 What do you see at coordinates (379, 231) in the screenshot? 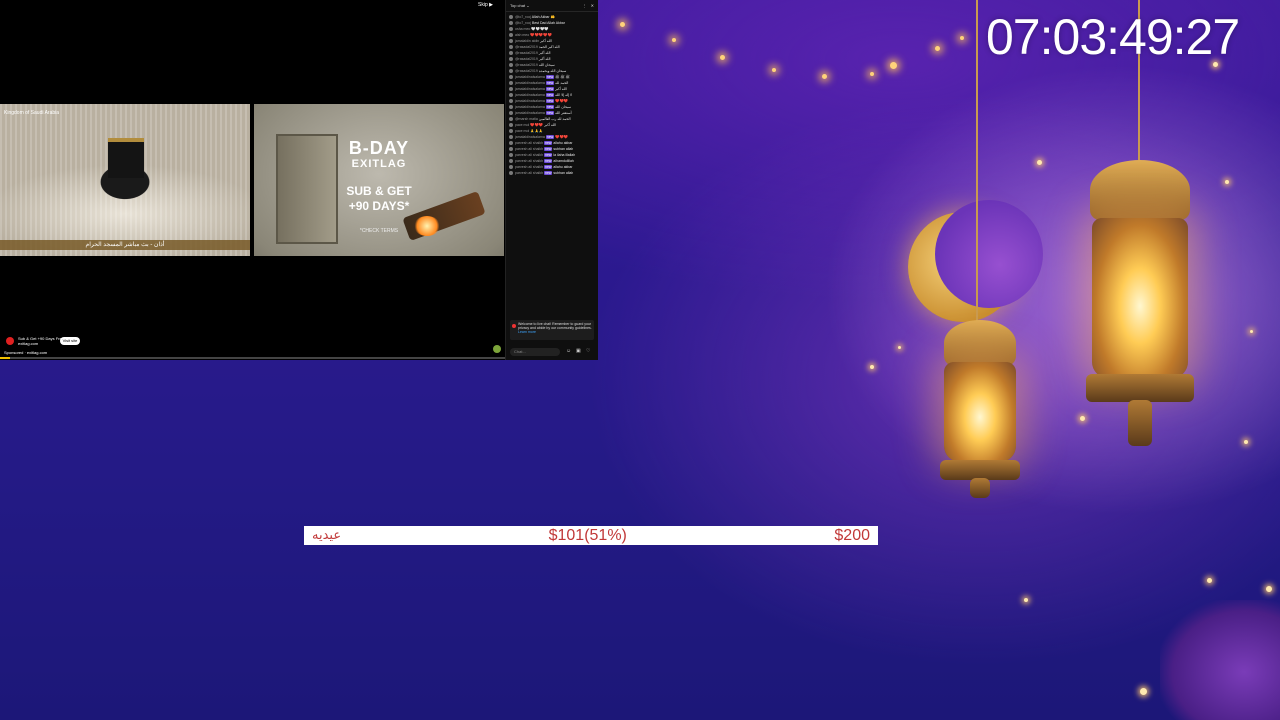
I see `ad-terms: *CHECK TERMS` at bounding box center [379, 231].